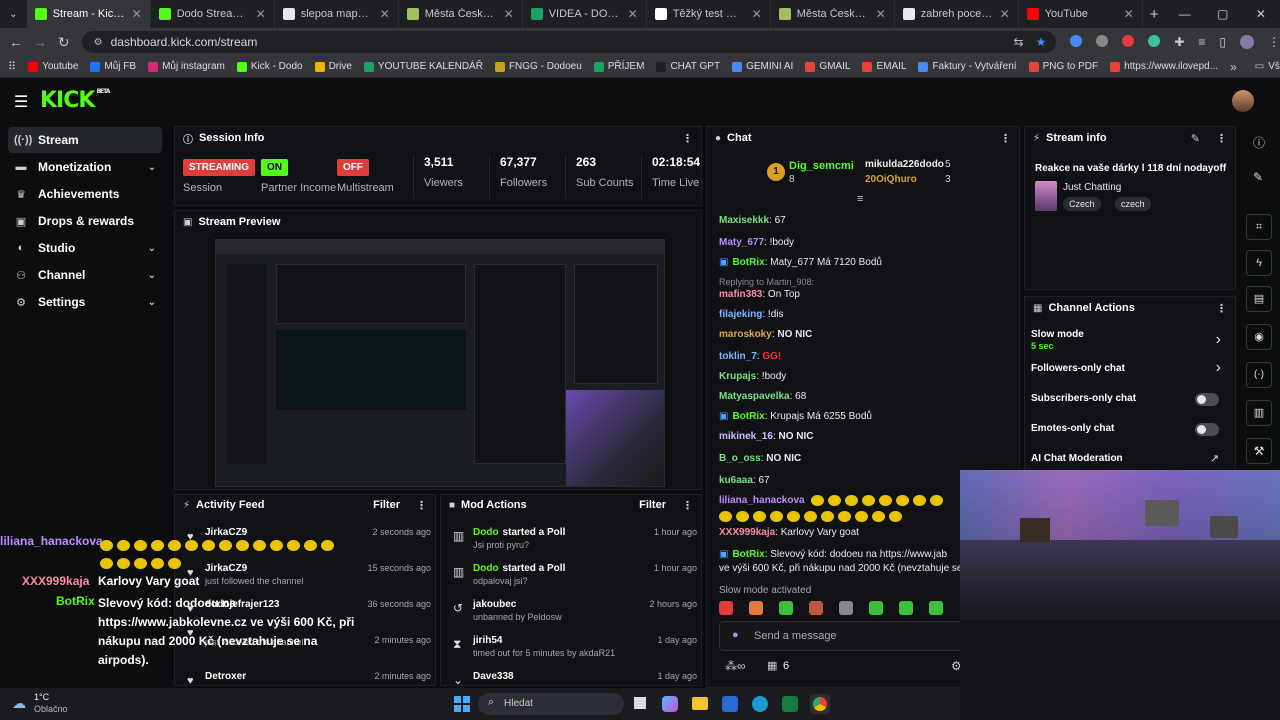  Describe the element at coordinates (1259, 142) in the screenshot. I see `info-icon: ⓘ` at that location.